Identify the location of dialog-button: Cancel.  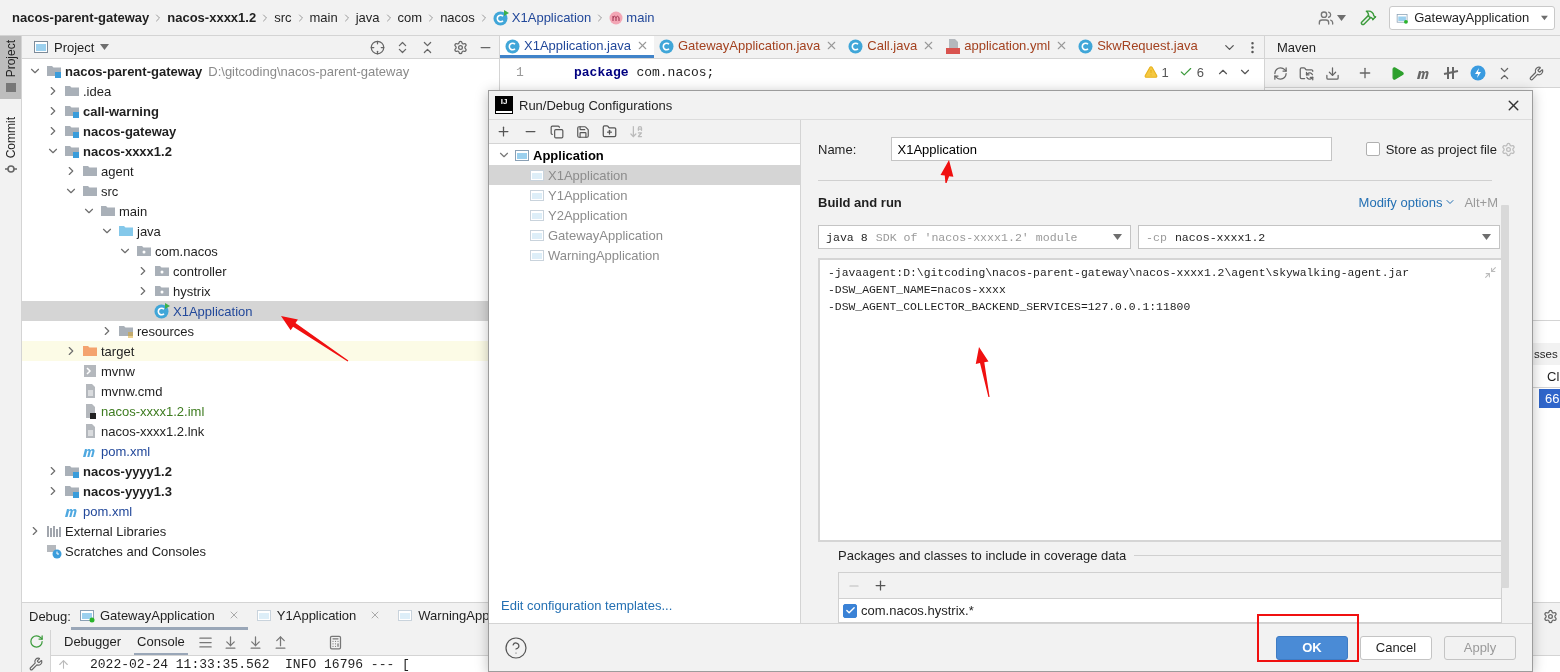
(1396, 647).